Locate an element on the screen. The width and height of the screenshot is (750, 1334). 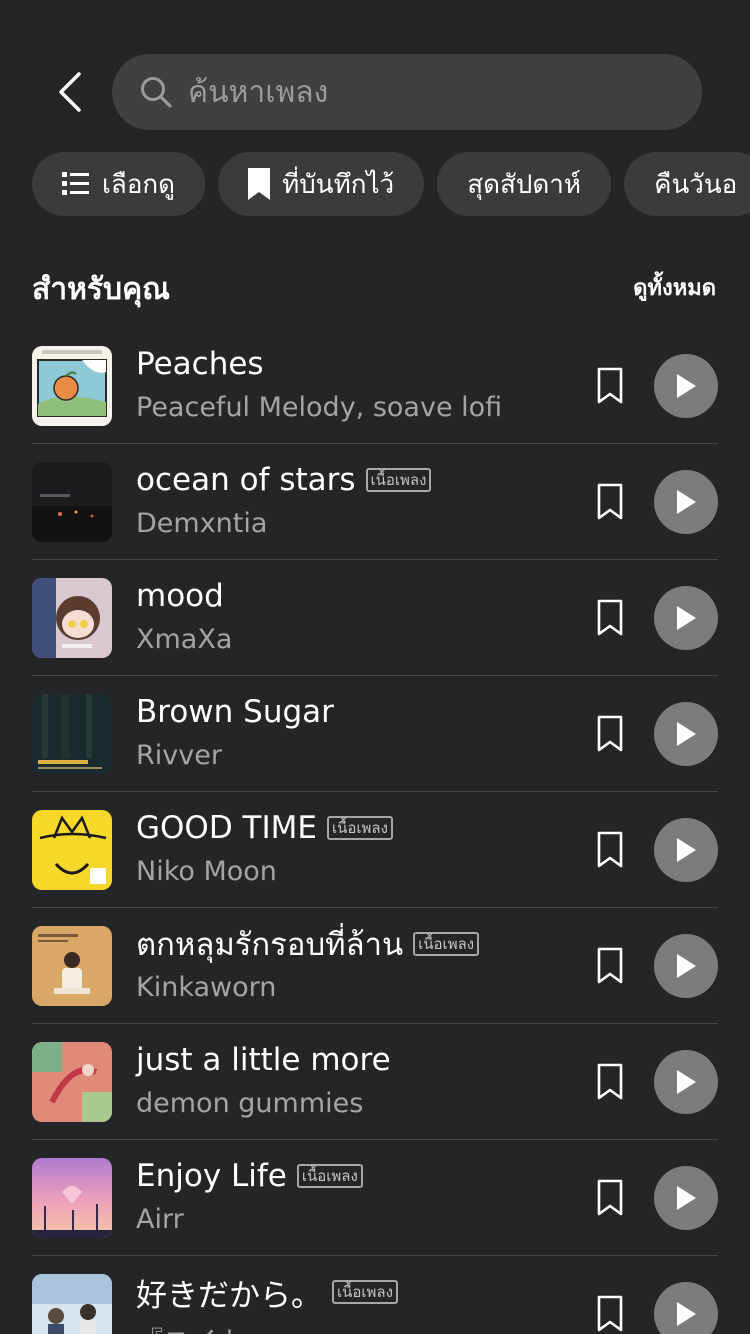
song-artist: Rivver is located at coordinates (179, 755).